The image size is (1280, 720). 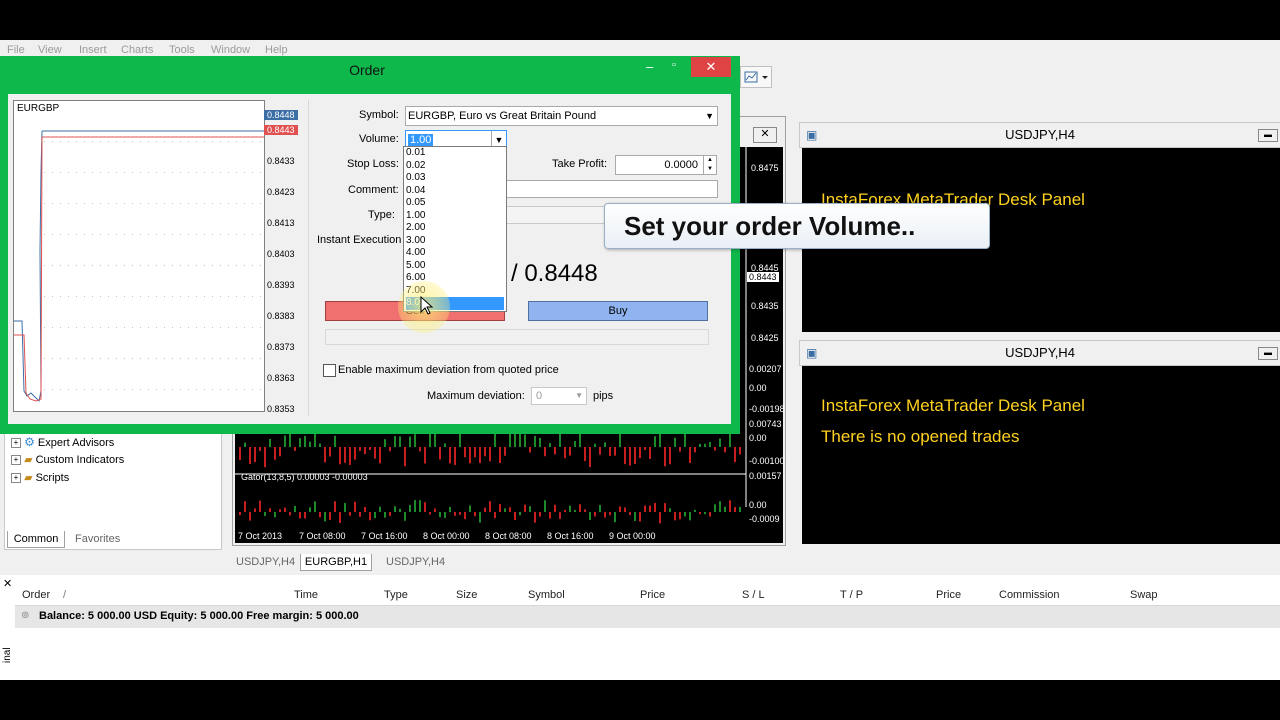 What do you see at coordinates (384, 536) in the screenshot?
I see `time-label: 7 Oct 16:00` at bounding box center [384, 536].